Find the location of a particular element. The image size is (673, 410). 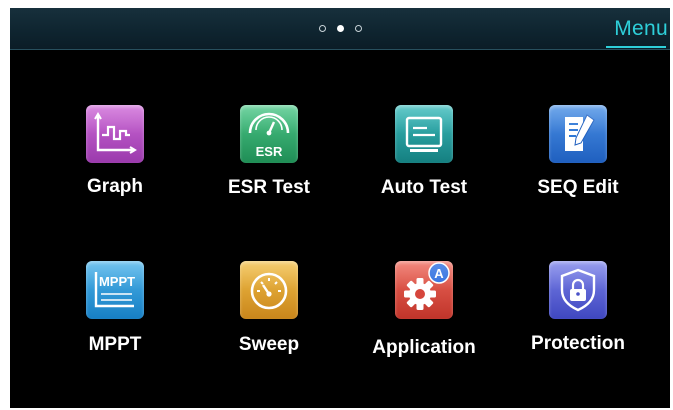

app-sweep: Sweep is located at coordinates (269, 311).